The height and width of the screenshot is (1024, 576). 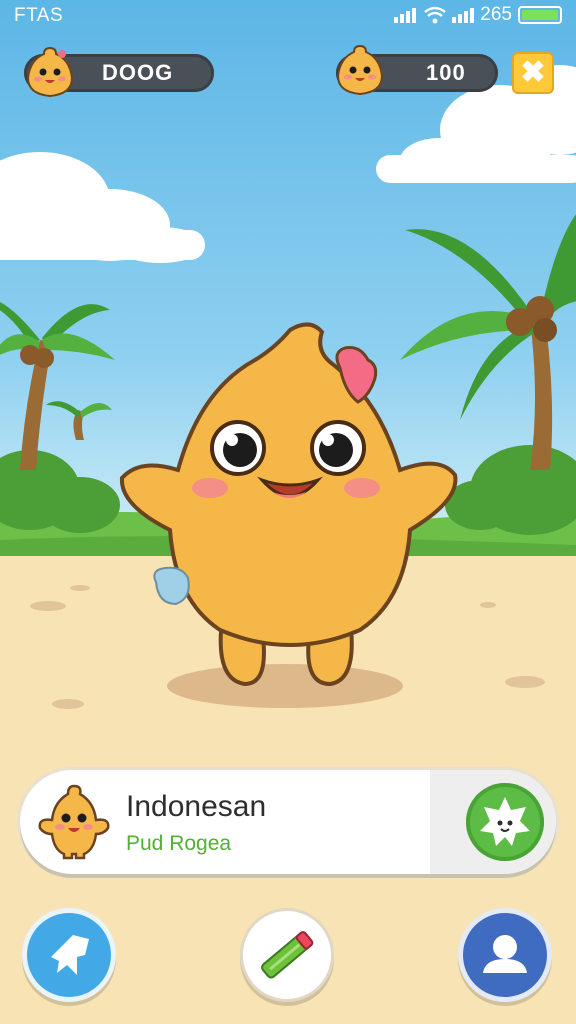 What do you see at coordinates (138, 72) in the screenshot?
I see `player-name: DOOG` at bounding box center [138, 72].